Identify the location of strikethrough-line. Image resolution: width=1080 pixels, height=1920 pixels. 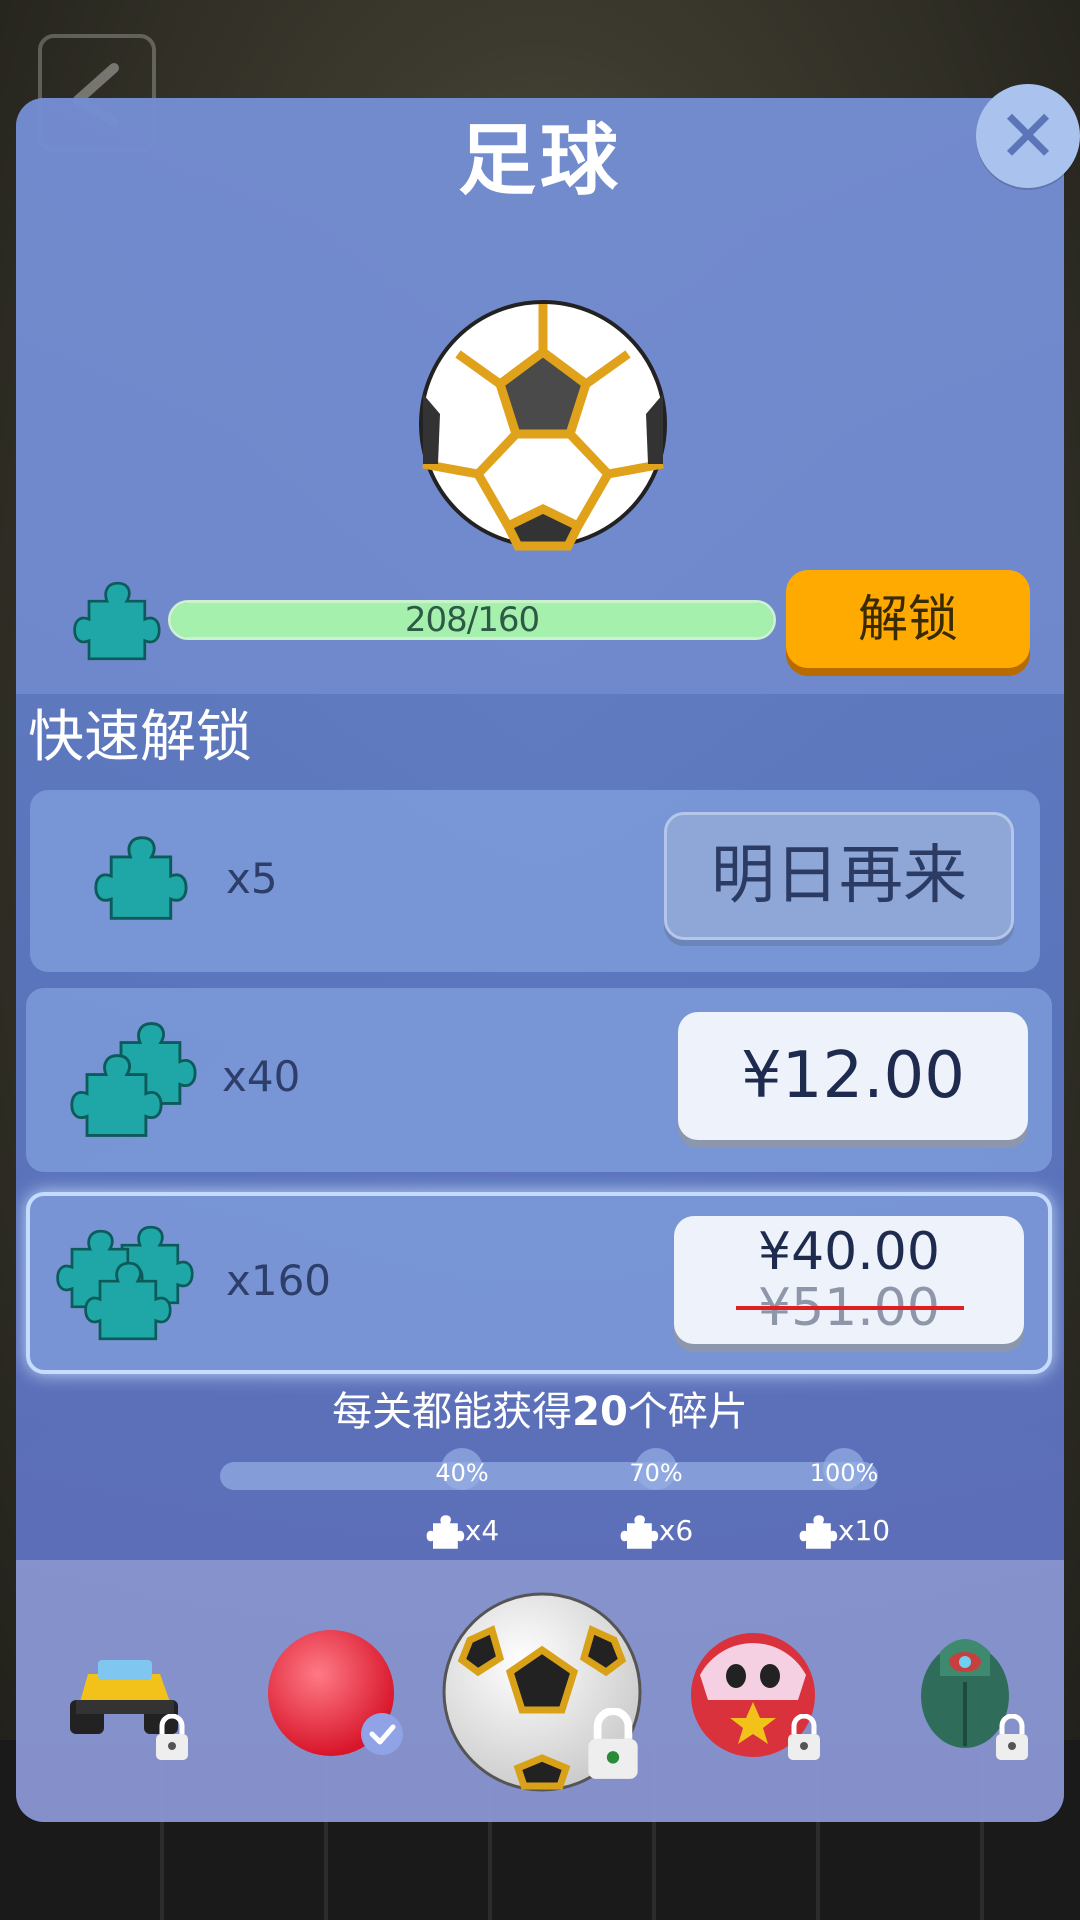
(850, 1308).